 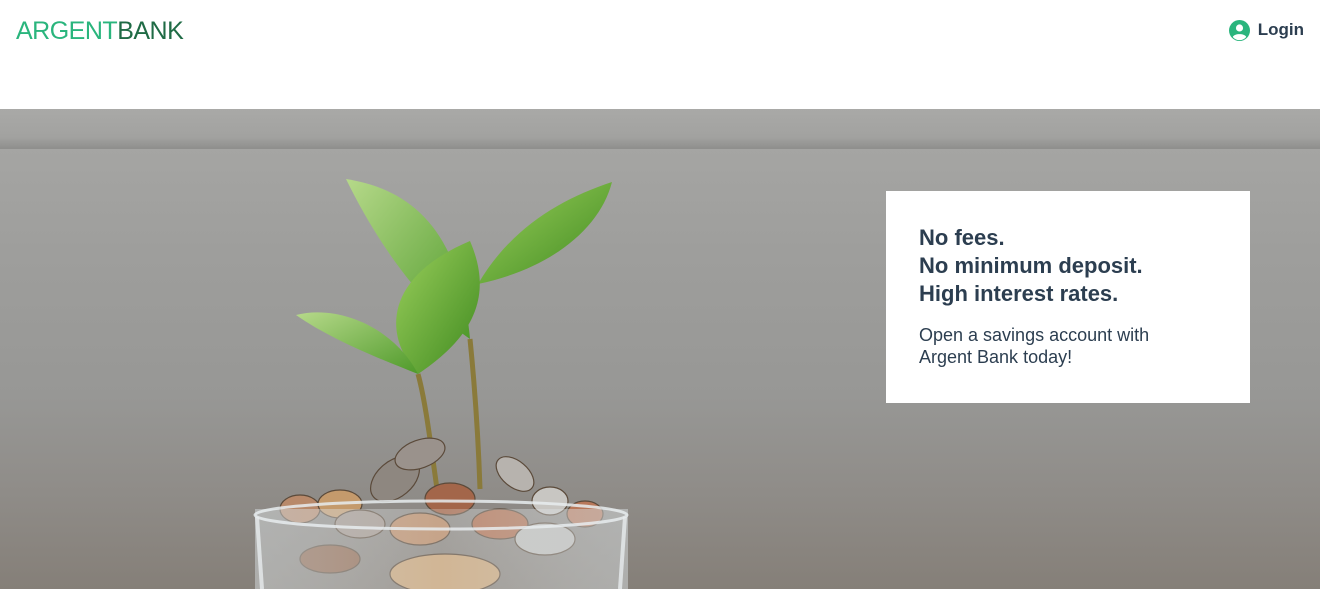 What do you see at coordinates (1019, 293) in the screenshot?
I see `hero-subtitle-high-interest-rates: High interest rates.` at bounding box center [1019, 293].